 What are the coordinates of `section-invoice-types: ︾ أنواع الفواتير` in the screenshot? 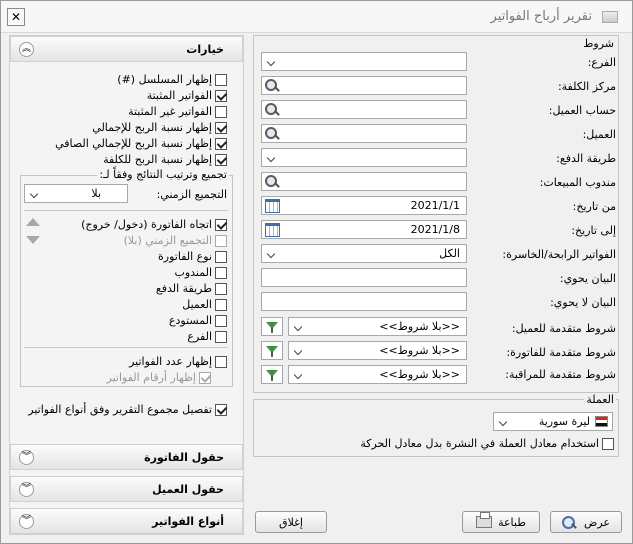 It's located at (126, 521).